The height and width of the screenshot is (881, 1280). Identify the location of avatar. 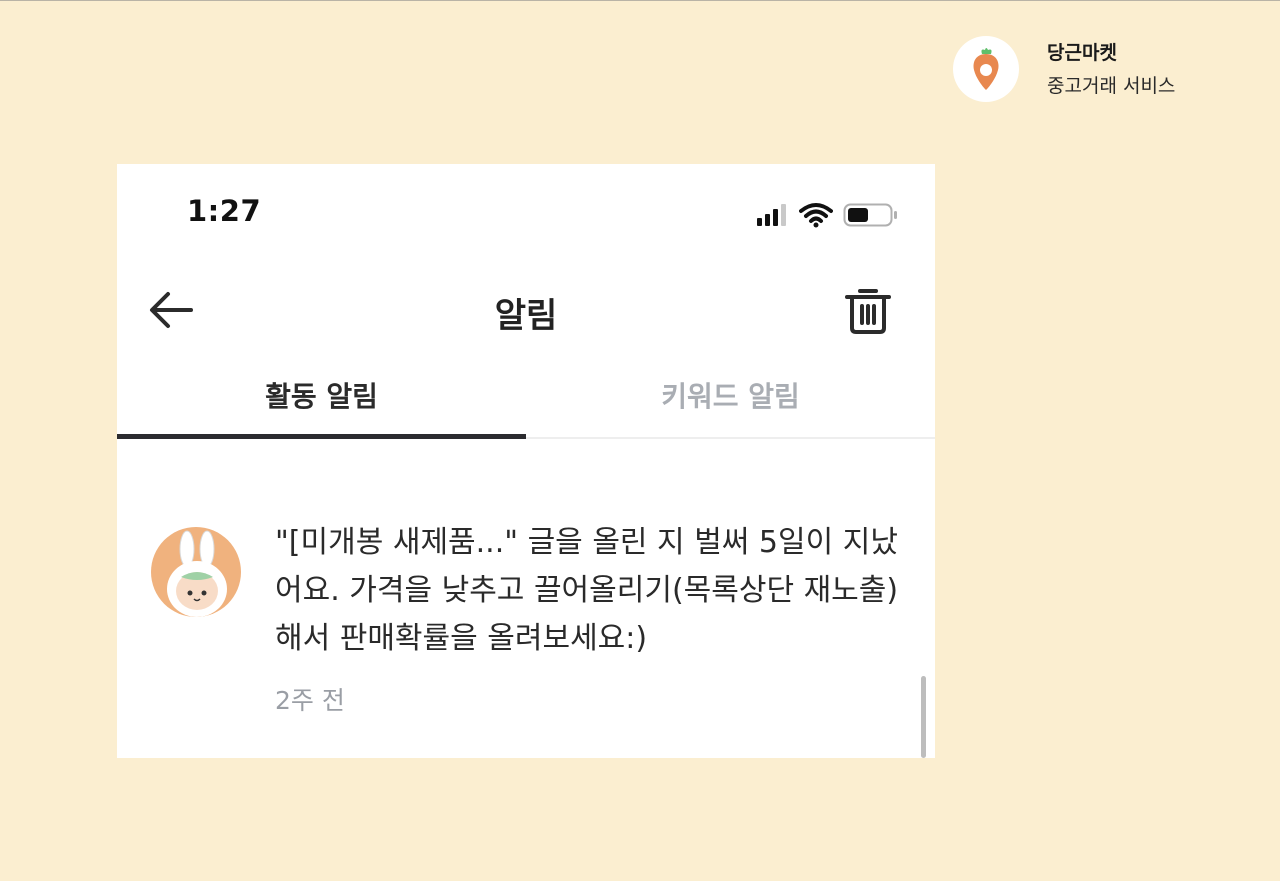
(196, 572).